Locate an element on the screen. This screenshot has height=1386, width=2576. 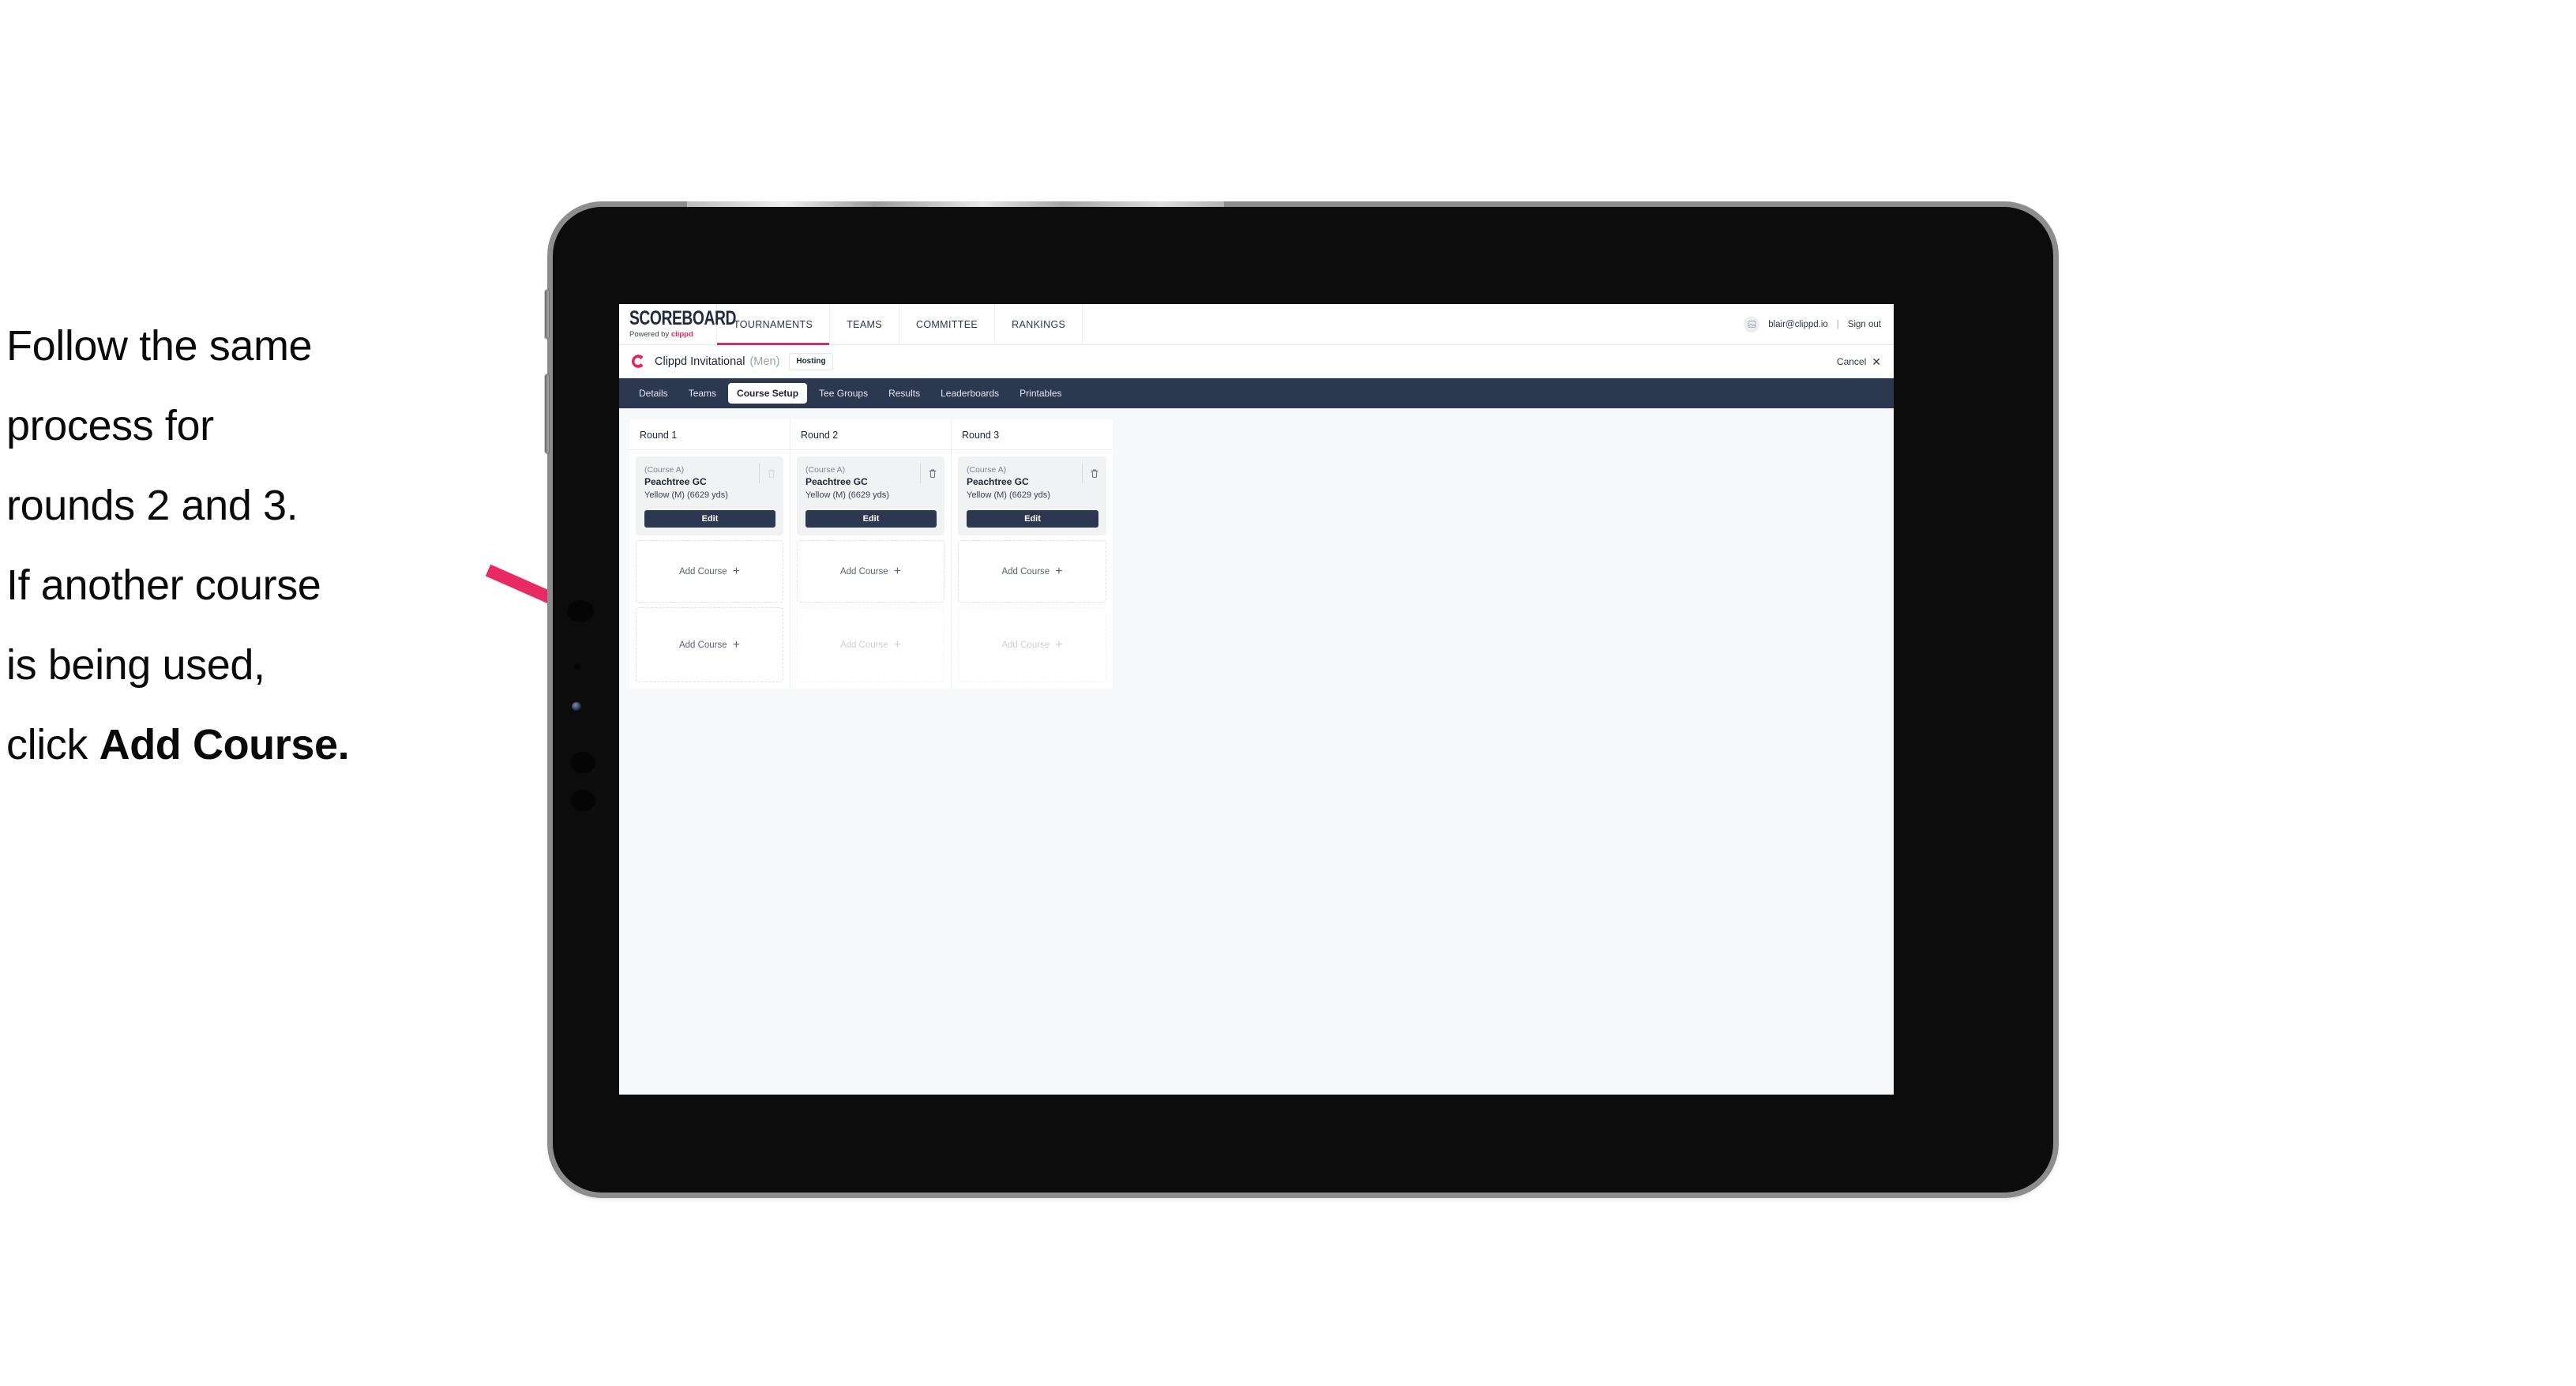
tablet-camera-lens is located at coordinates (580, 611).